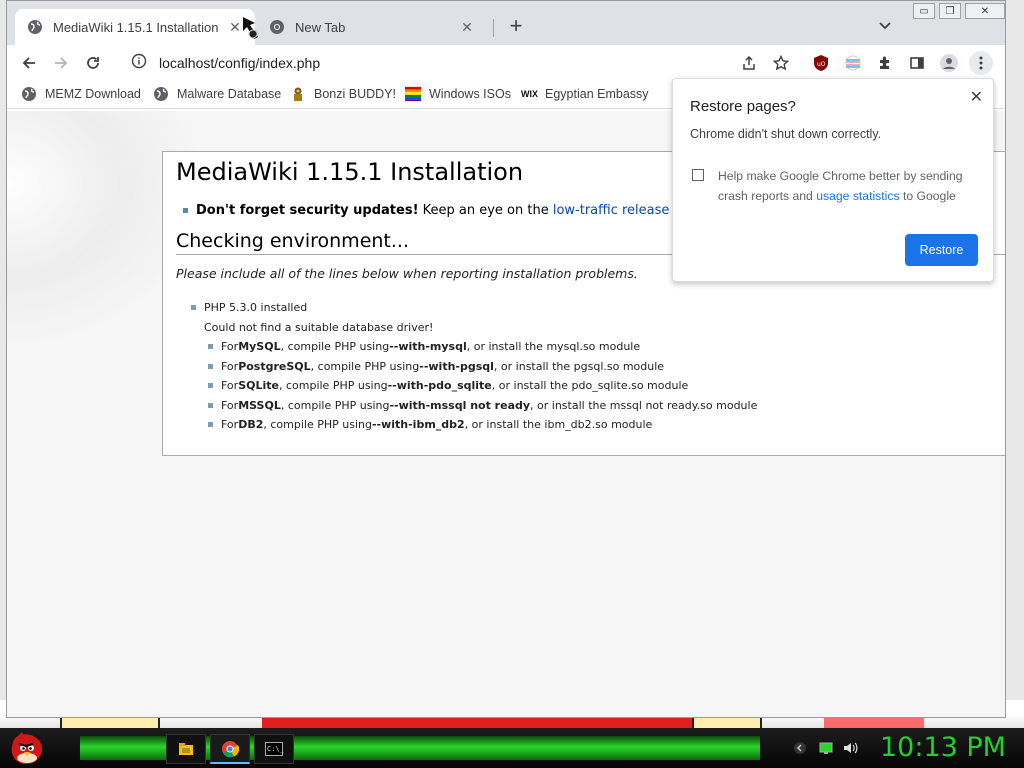 This screenshot has height=768, width=1024. Describe the element at coordinates (512, 748) in the screenshot. I see `taskbar: C:\_ 10:13 PM` at that location.